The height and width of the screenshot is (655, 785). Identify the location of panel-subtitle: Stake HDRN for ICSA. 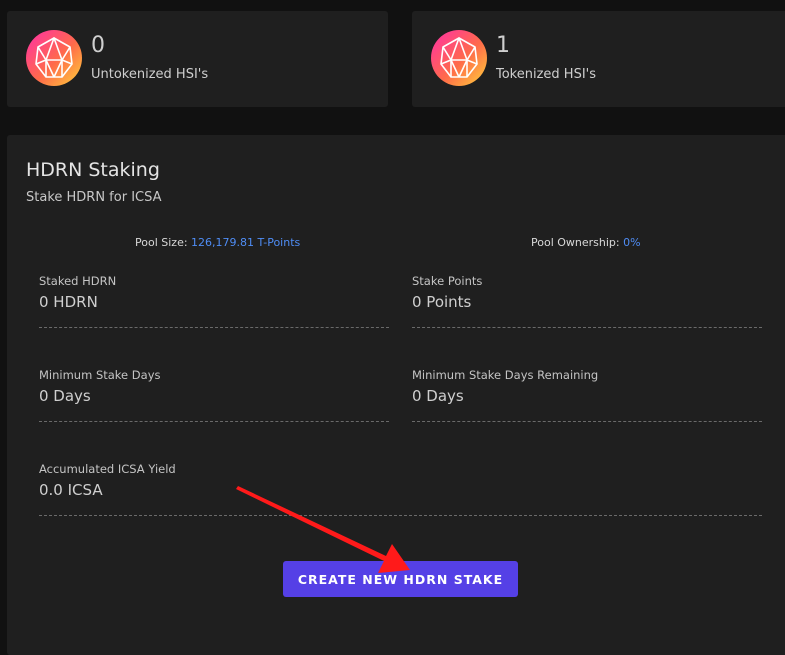
(94, 197).